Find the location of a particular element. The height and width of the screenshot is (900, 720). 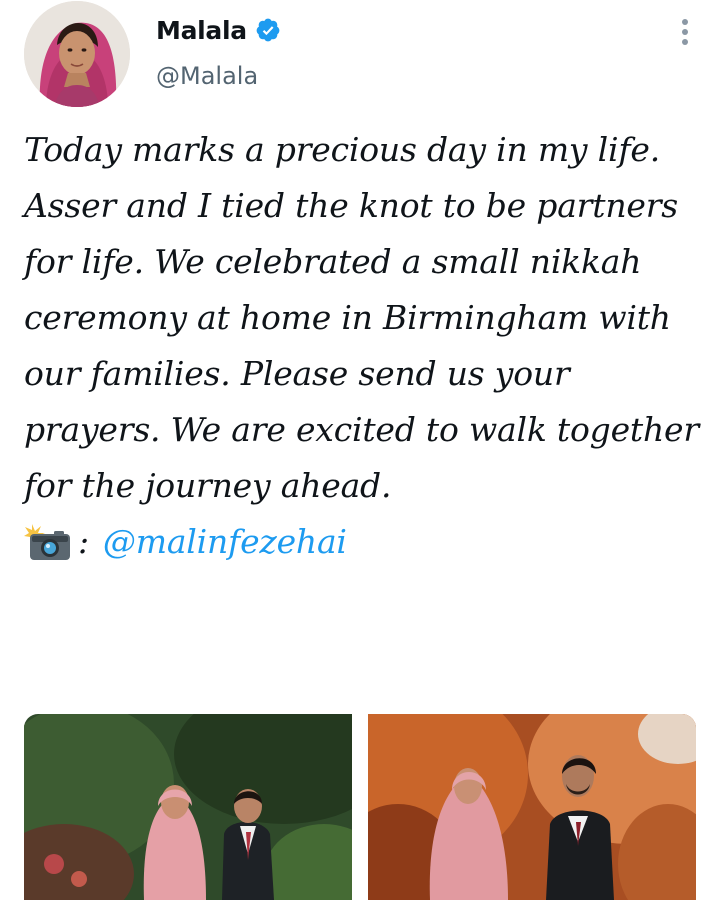

verified-badge-icon is located at coordinates (268, 30).